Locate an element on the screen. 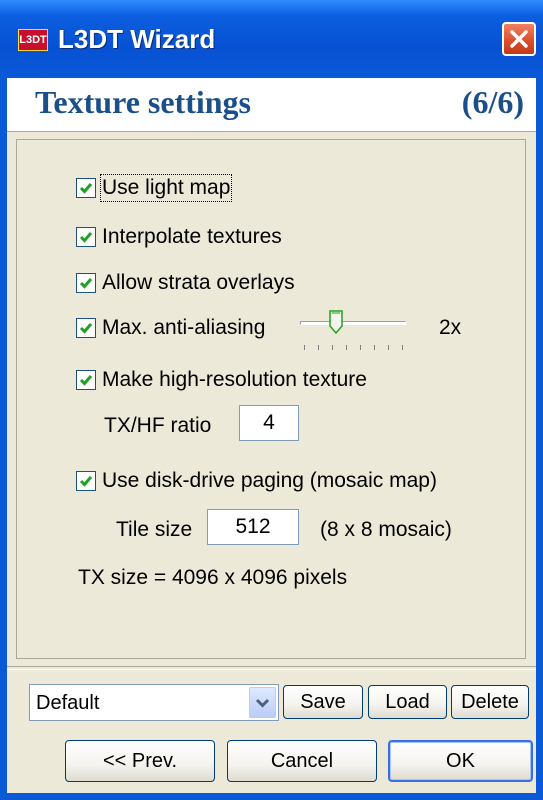 Image resolution: width=543 pixels, height=800 pixels. close-button is located at coordinates (519, 39).